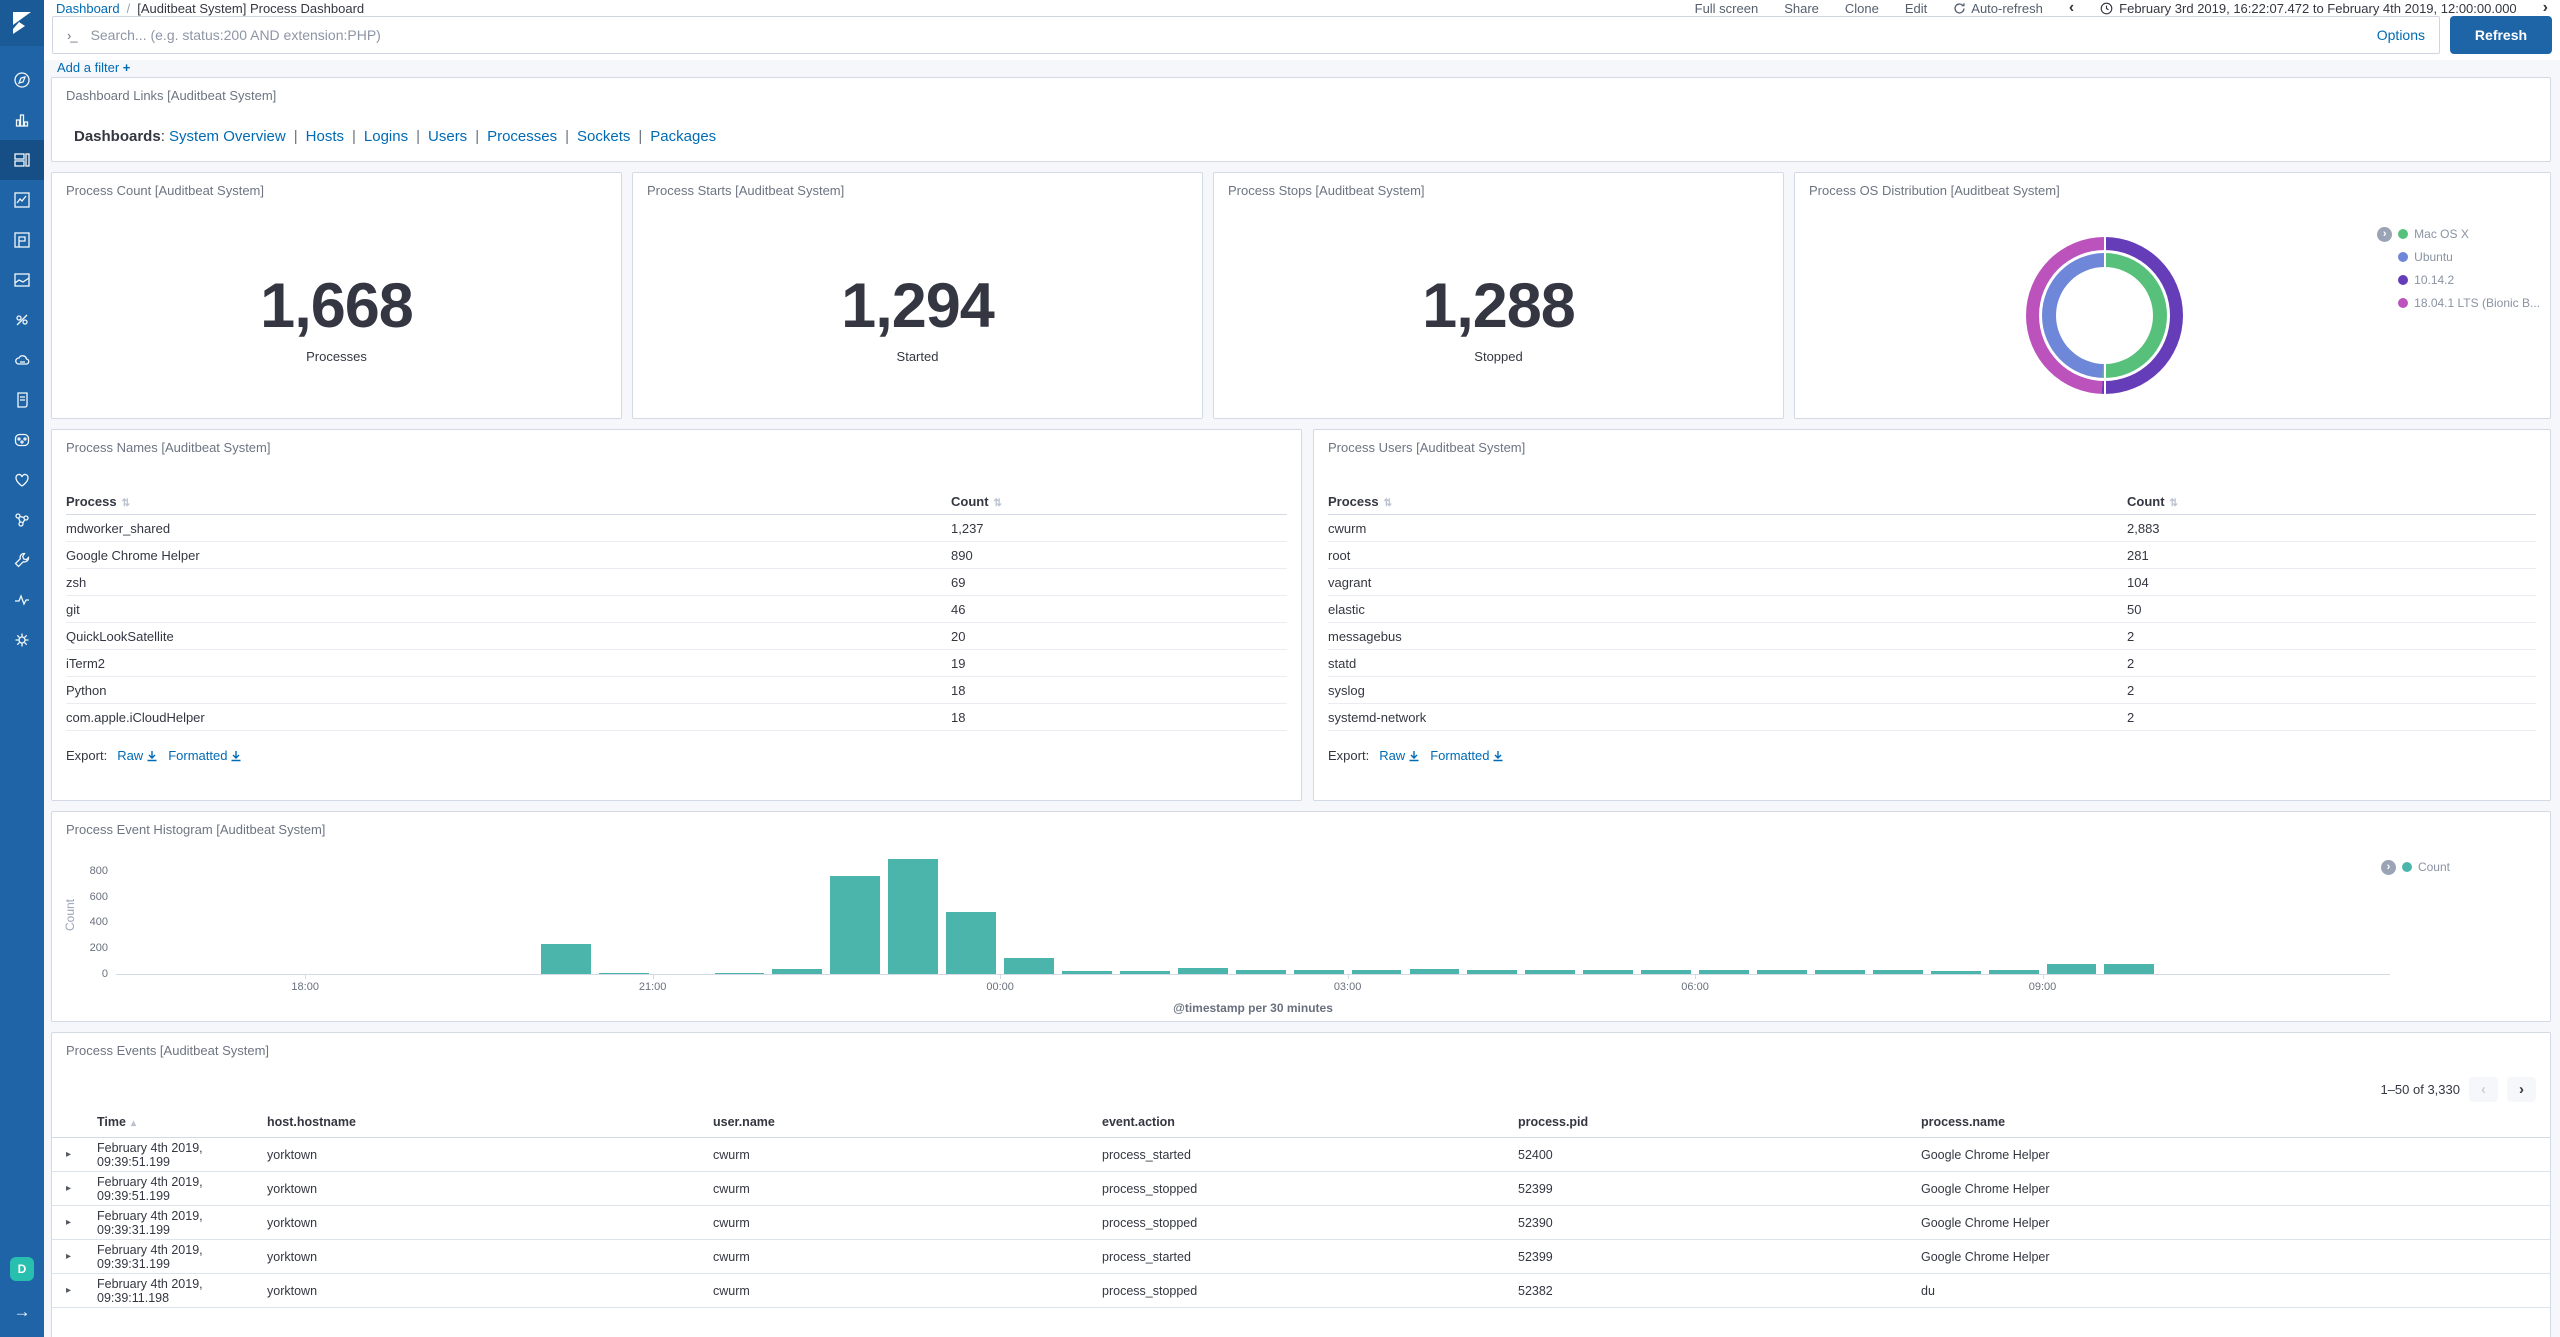 The image size is (2560, 1337). What do you see at coordinates (2545, 8) in the screenshot?
I see `time-next-chevron: ›` at bounding box center [2545, 8].